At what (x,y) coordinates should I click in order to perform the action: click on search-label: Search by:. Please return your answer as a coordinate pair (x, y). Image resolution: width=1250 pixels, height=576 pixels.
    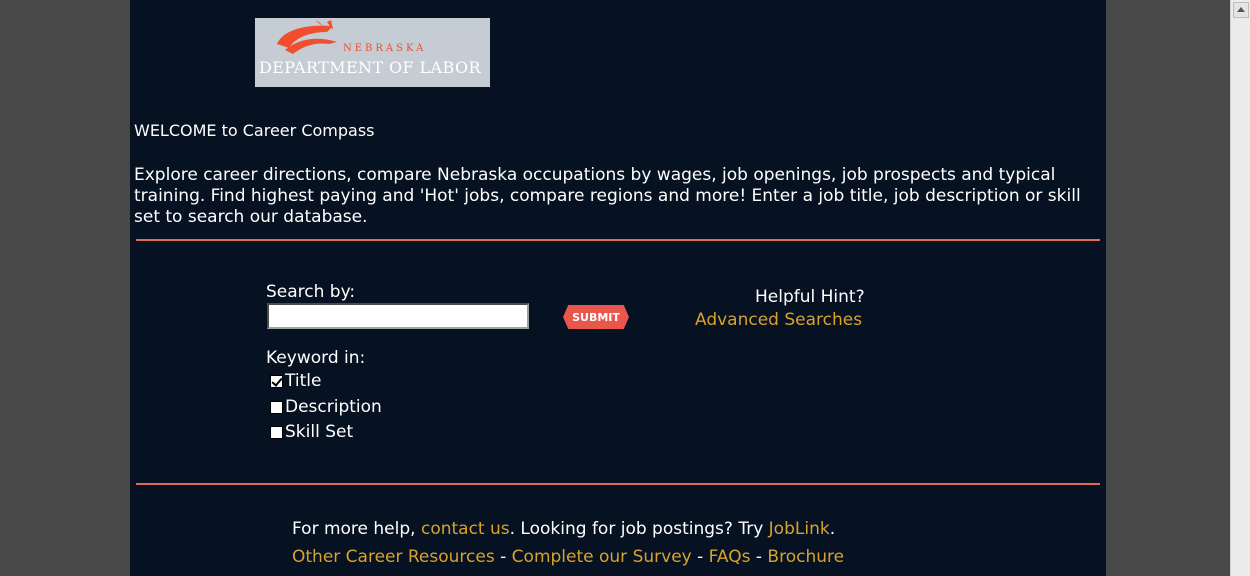
    Looking at the image, I should click on (311, 292).